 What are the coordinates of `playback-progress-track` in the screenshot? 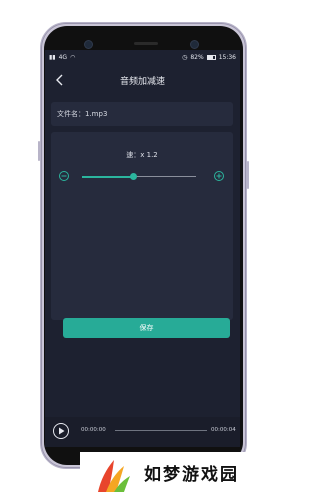 It's located at (161, 430).